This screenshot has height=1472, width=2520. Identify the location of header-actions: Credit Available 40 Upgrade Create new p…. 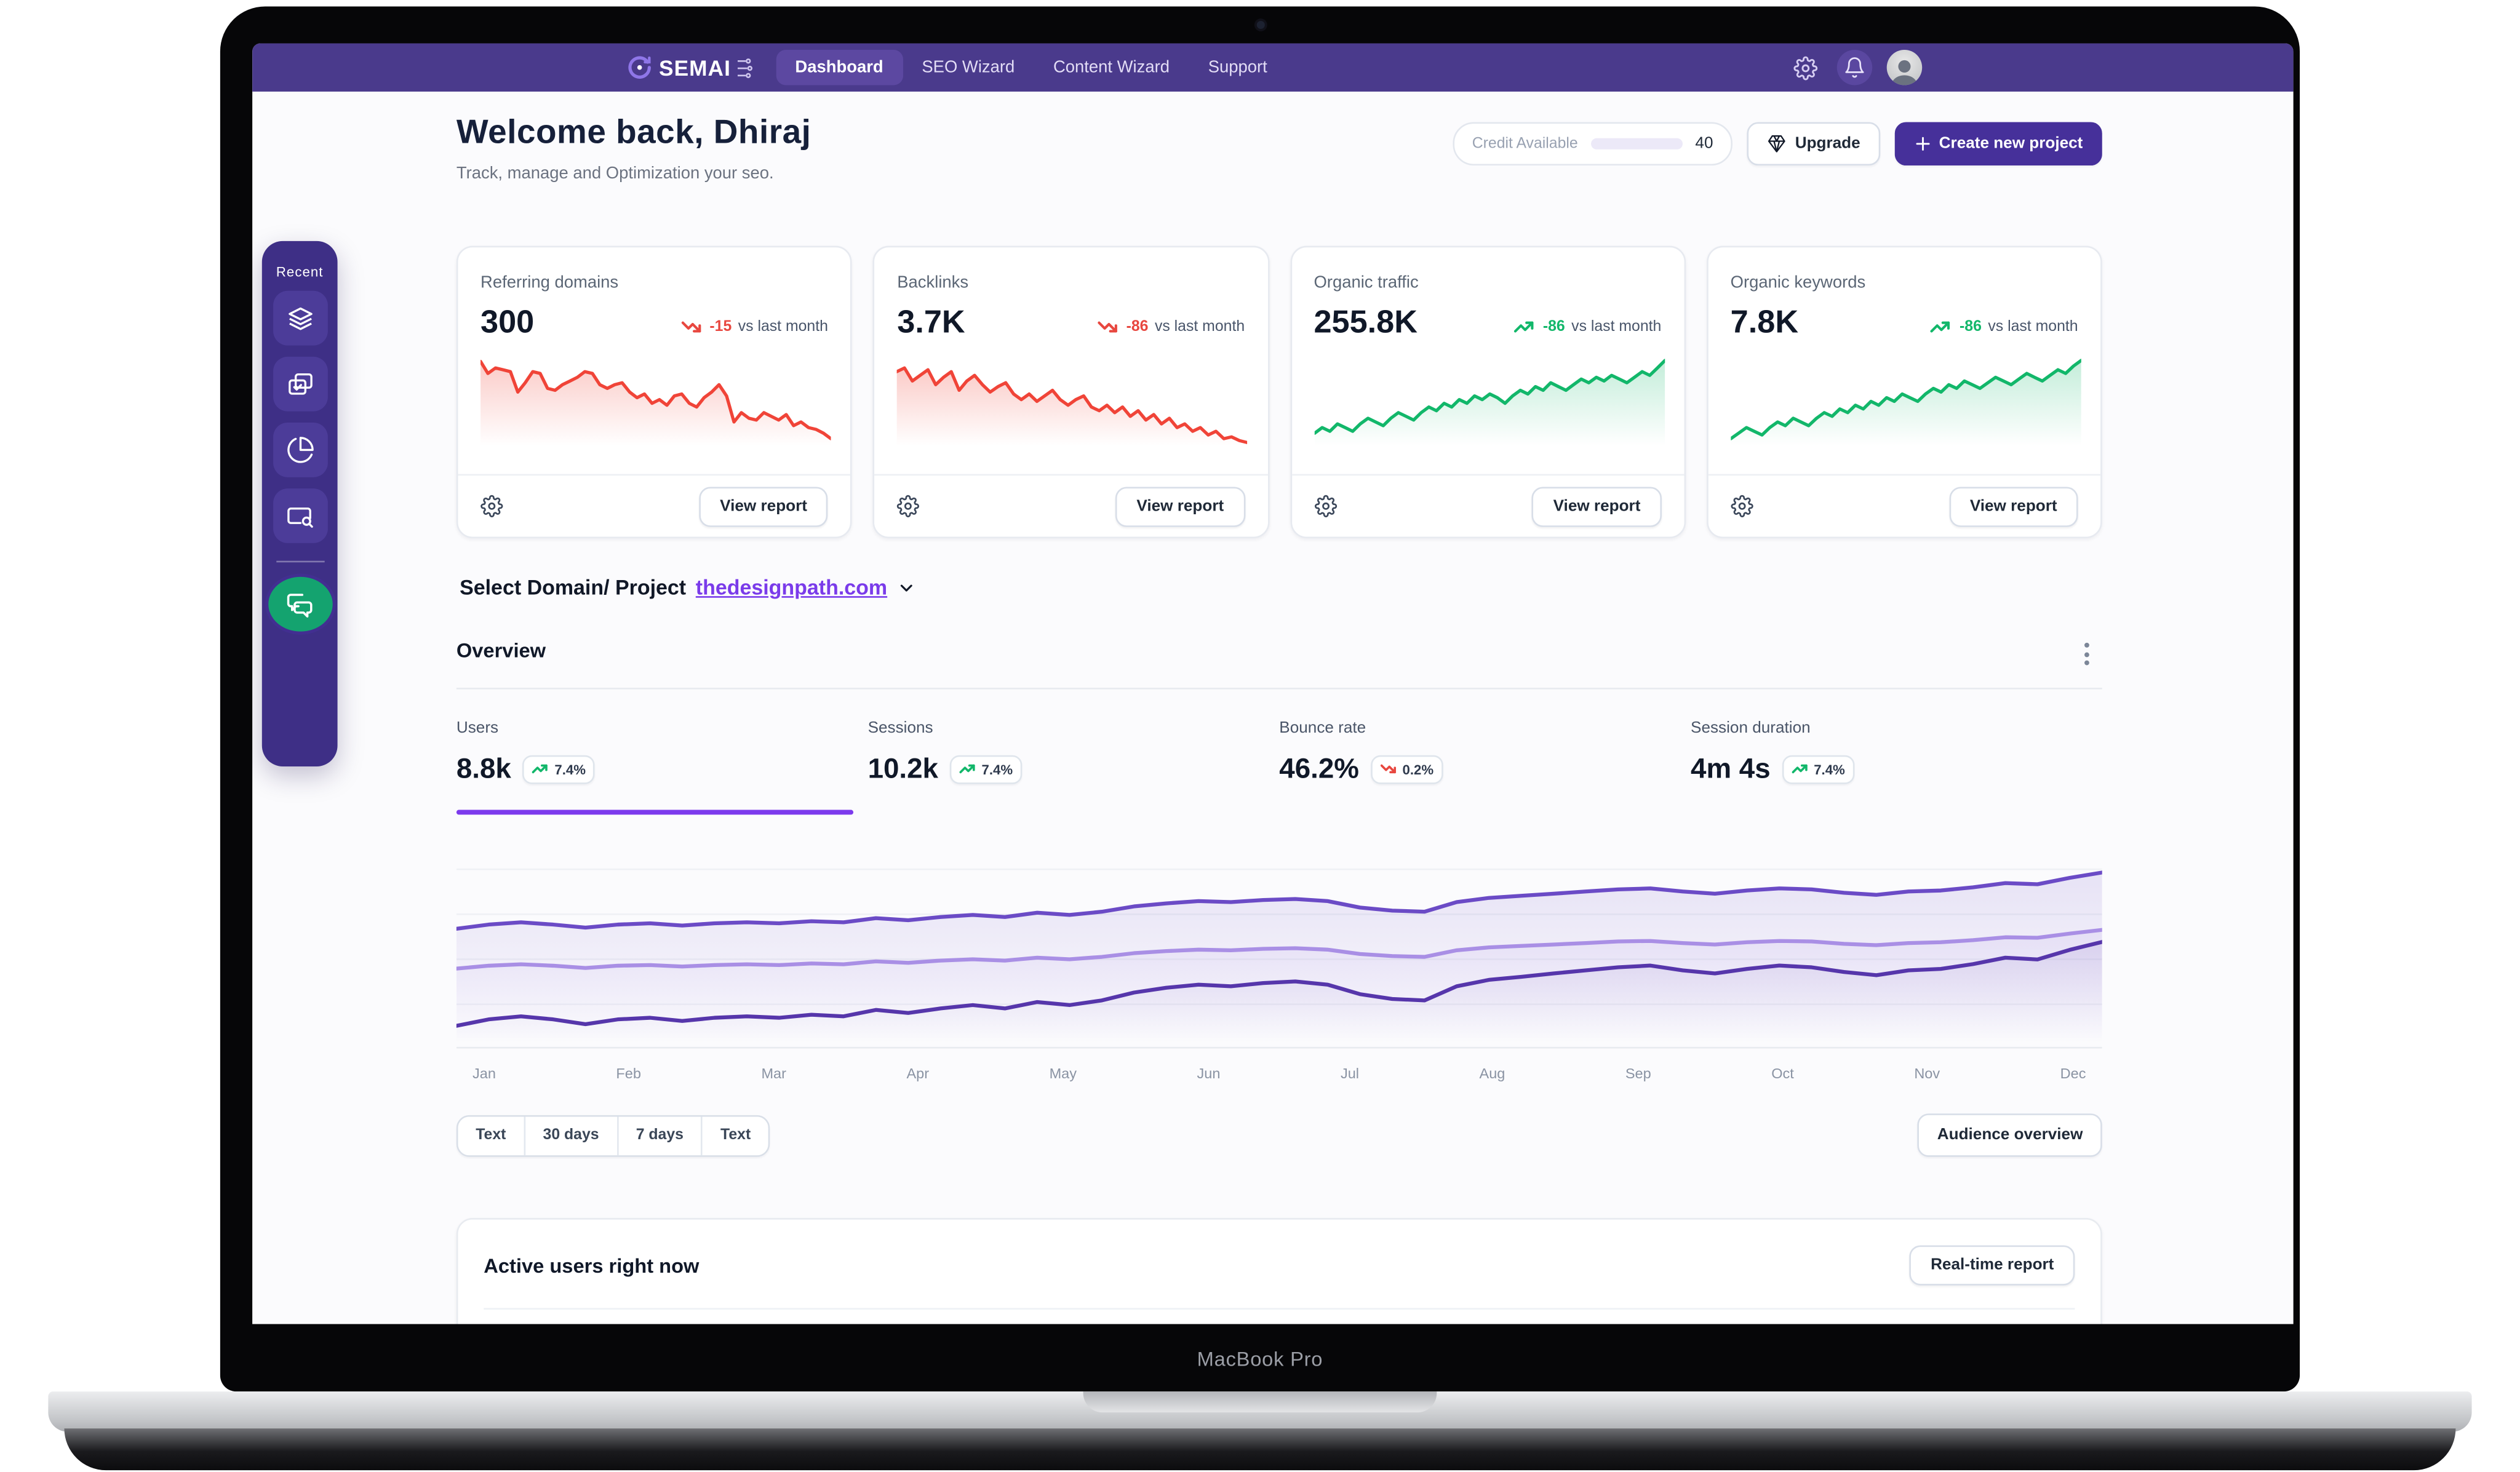
(1778, 144).